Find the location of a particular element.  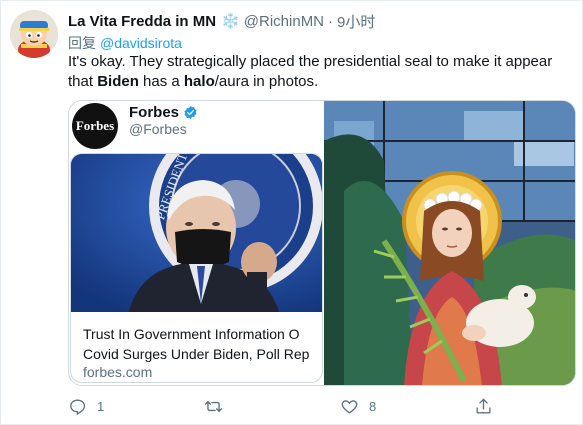

retweet-button is located at coordinates (218, 406).